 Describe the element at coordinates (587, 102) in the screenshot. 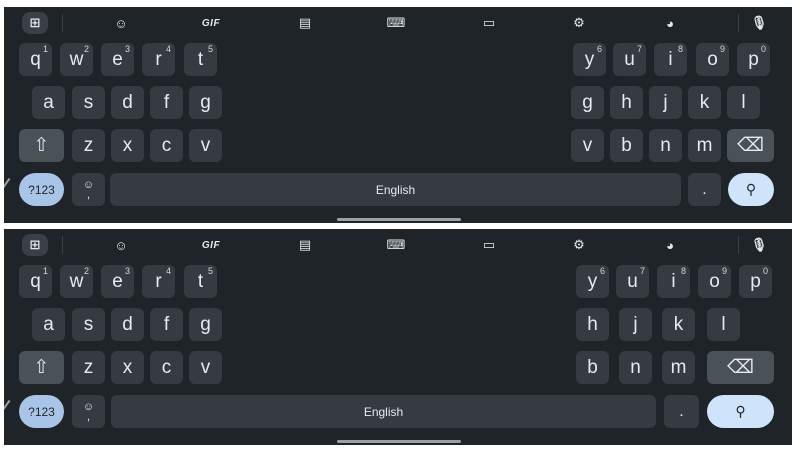

I see `key-g-right: g` at that location.